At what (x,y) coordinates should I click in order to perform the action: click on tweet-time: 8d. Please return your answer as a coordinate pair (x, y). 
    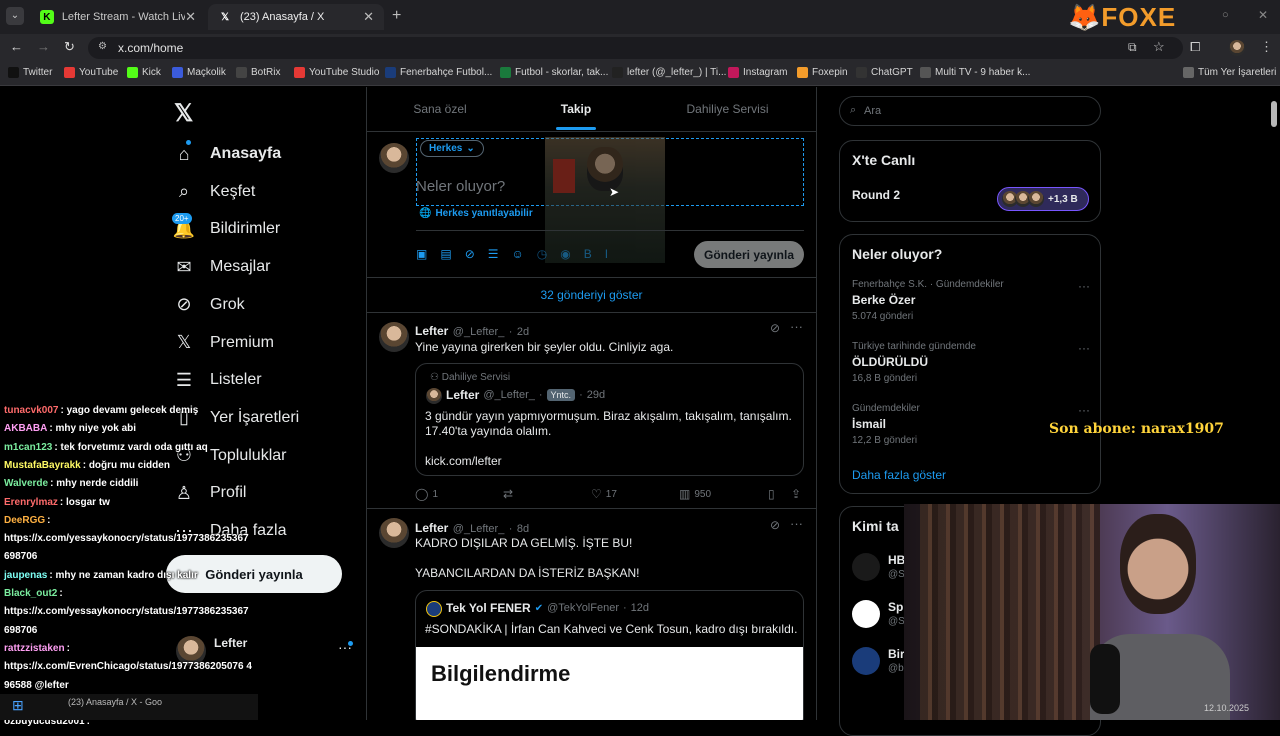
    Looking at the image, I should click on (523, 529).